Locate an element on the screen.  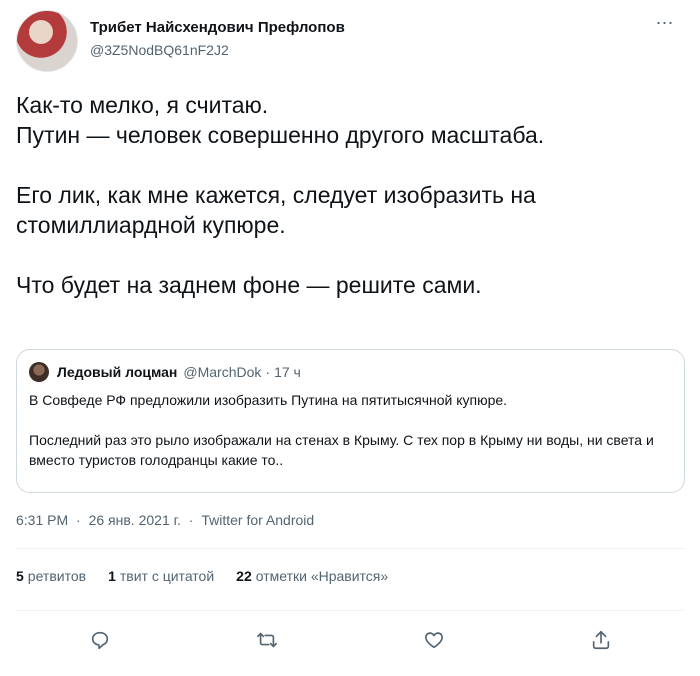
quoted-tweet-header: Ледовый лоцман @MarchDok · 17 ч is located at coordinates (350, 372).